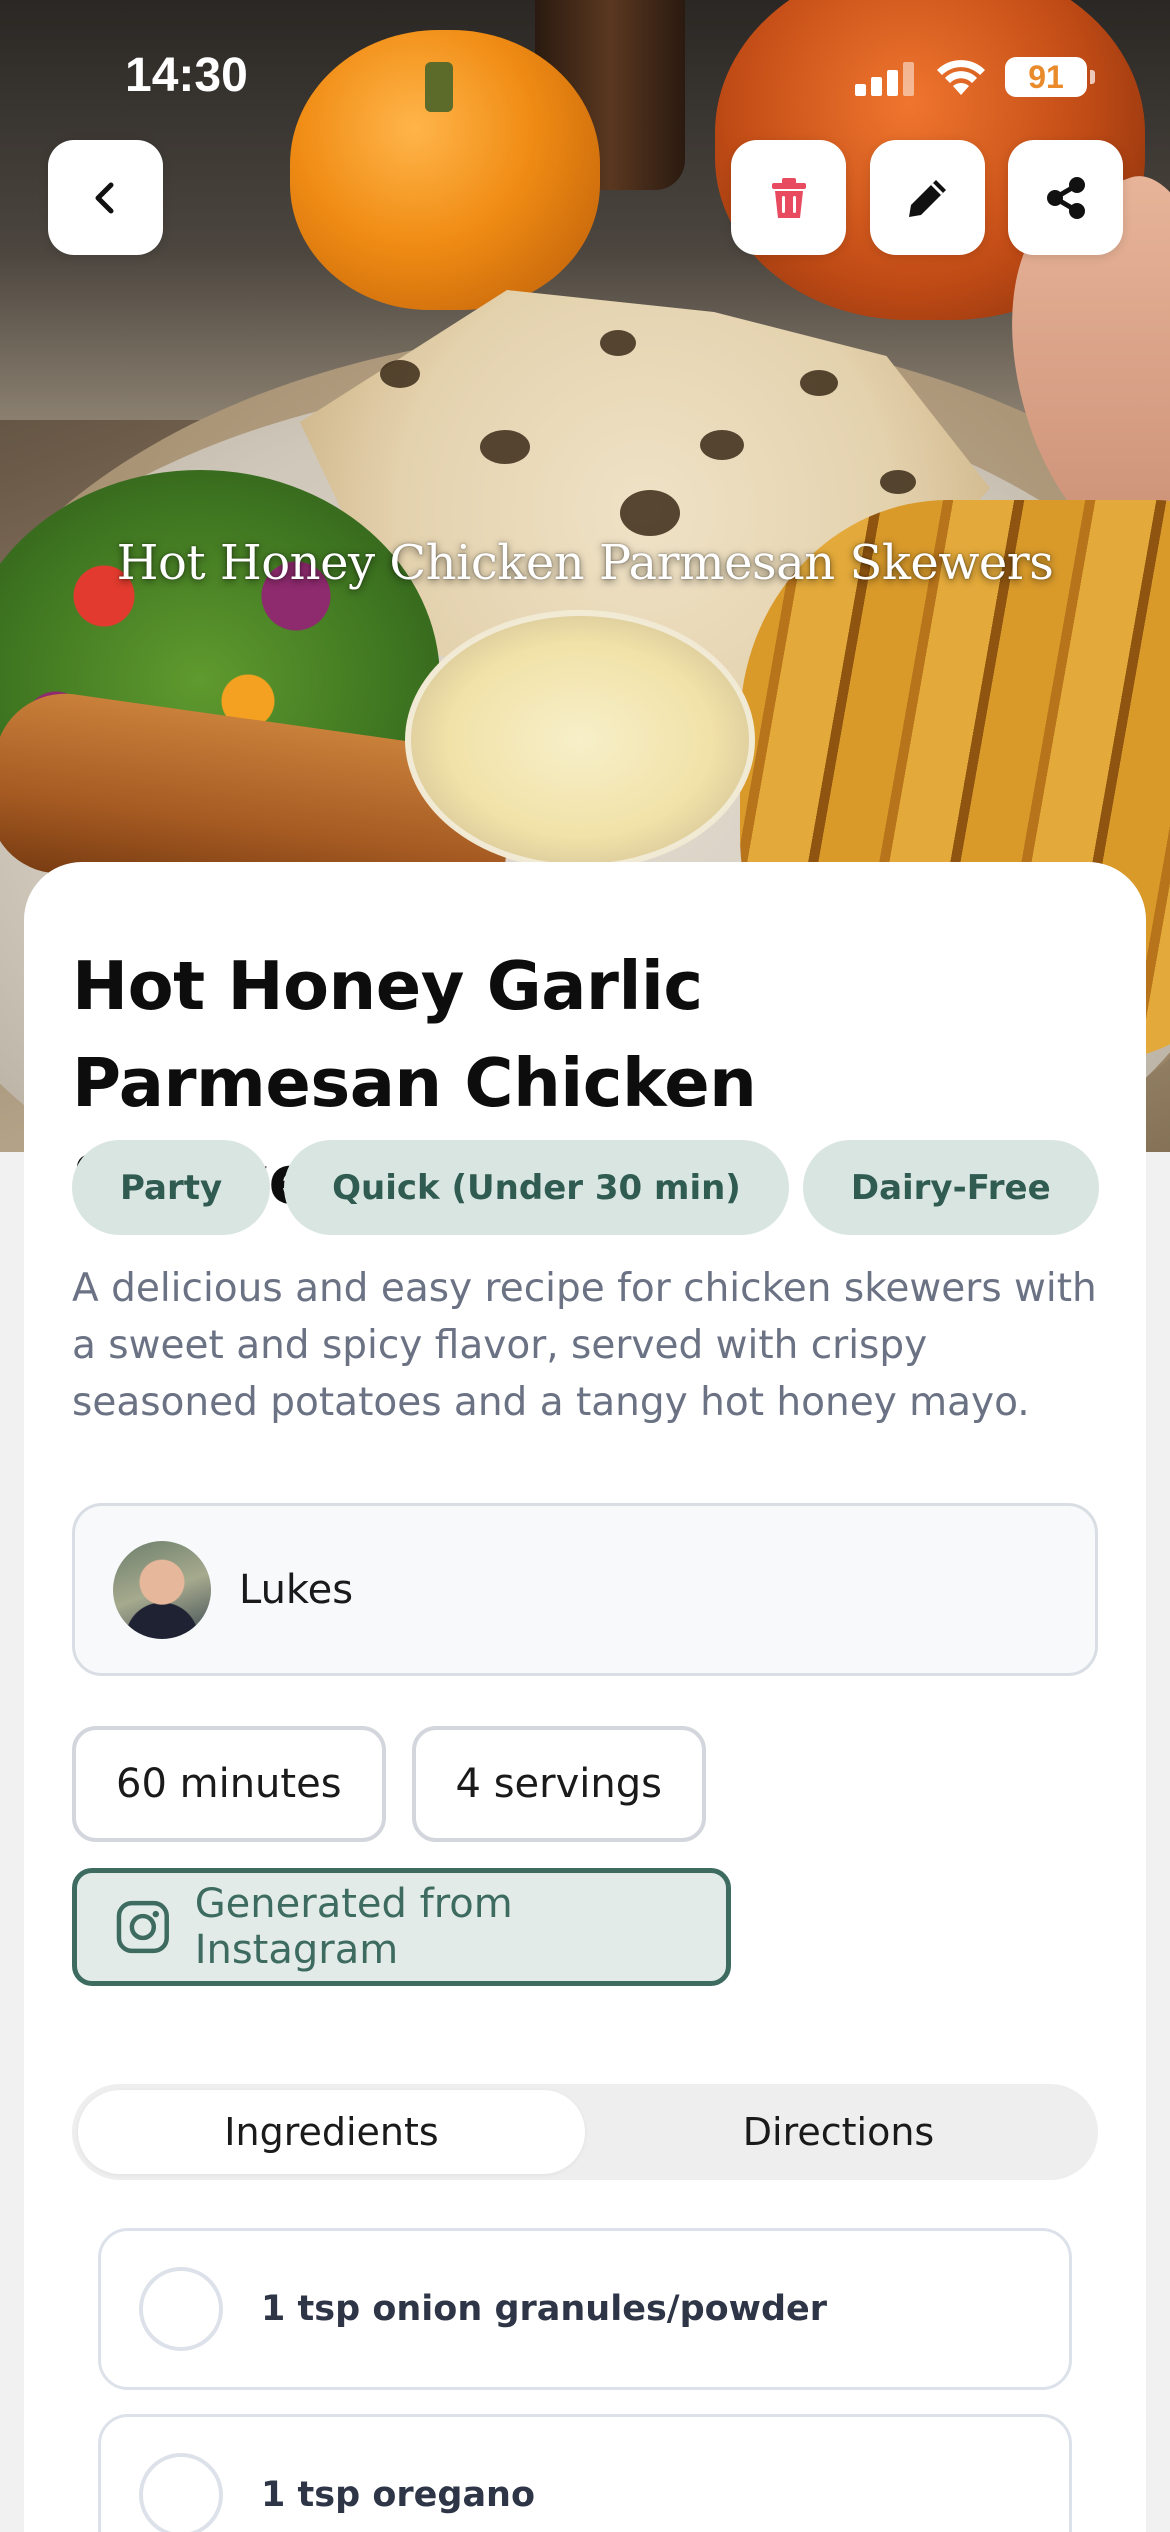 The height and width of the screenshot is (2532, 1170). I want to click on delete-button, so click(788, 197).